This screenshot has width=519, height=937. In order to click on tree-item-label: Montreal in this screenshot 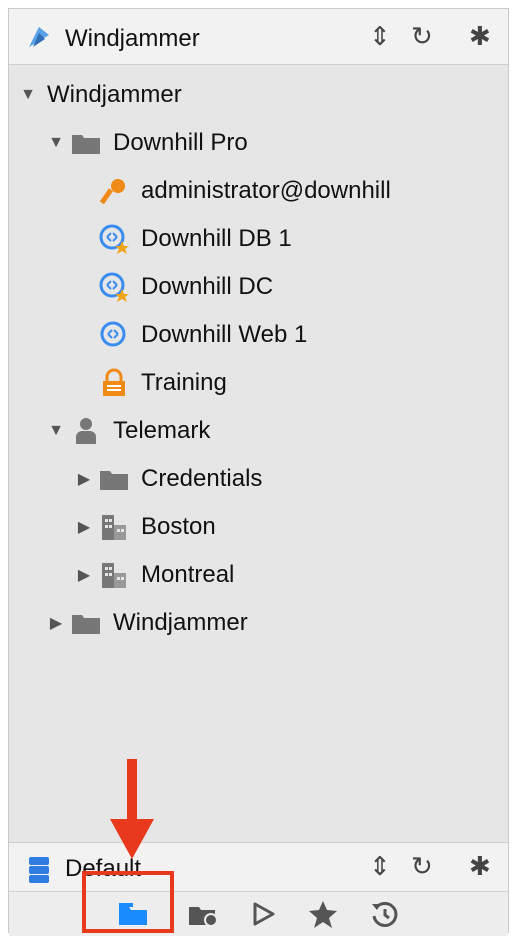, I will do `click(188, 574)`.